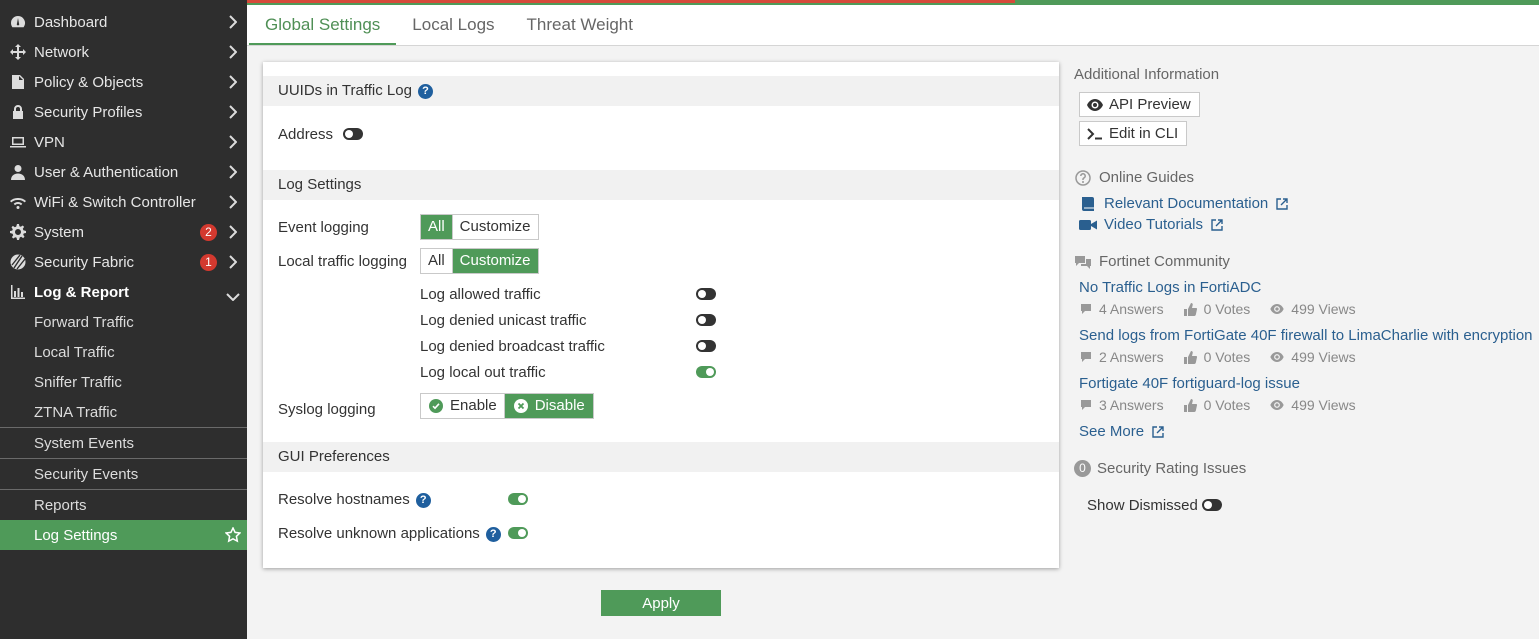 This screenshot has height=639, width=1539. What do you see at coordinates (123, 382) in the screenshot?
I see `sidebar-subitem-sniffer-traffic: Sniffer Traffic` at bounding box center [123, 382].